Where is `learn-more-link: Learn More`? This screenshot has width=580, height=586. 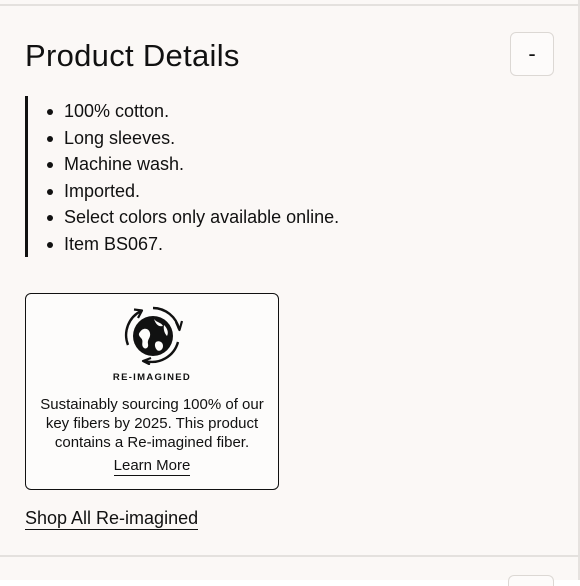 learn-more-link: Learn More is located at coordinates (152, 466).